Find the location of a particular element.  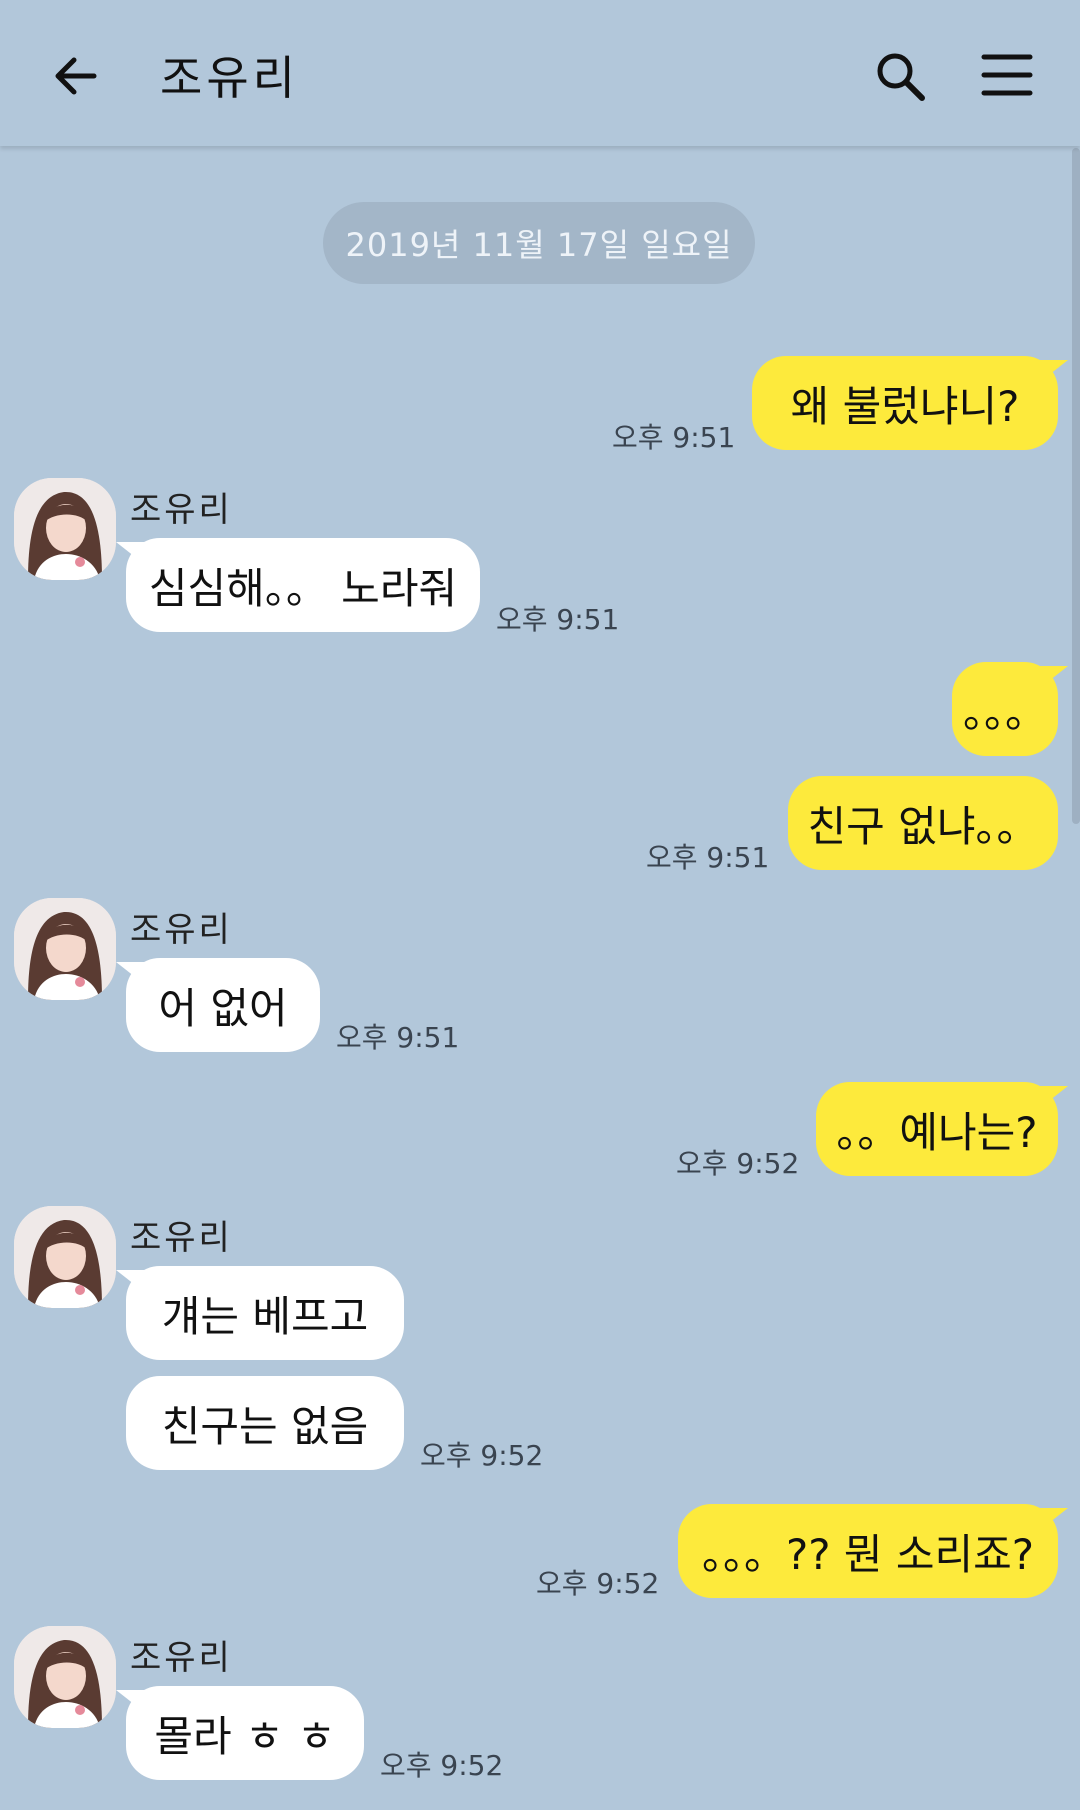

search-icon is located at coordinates (901, 77).